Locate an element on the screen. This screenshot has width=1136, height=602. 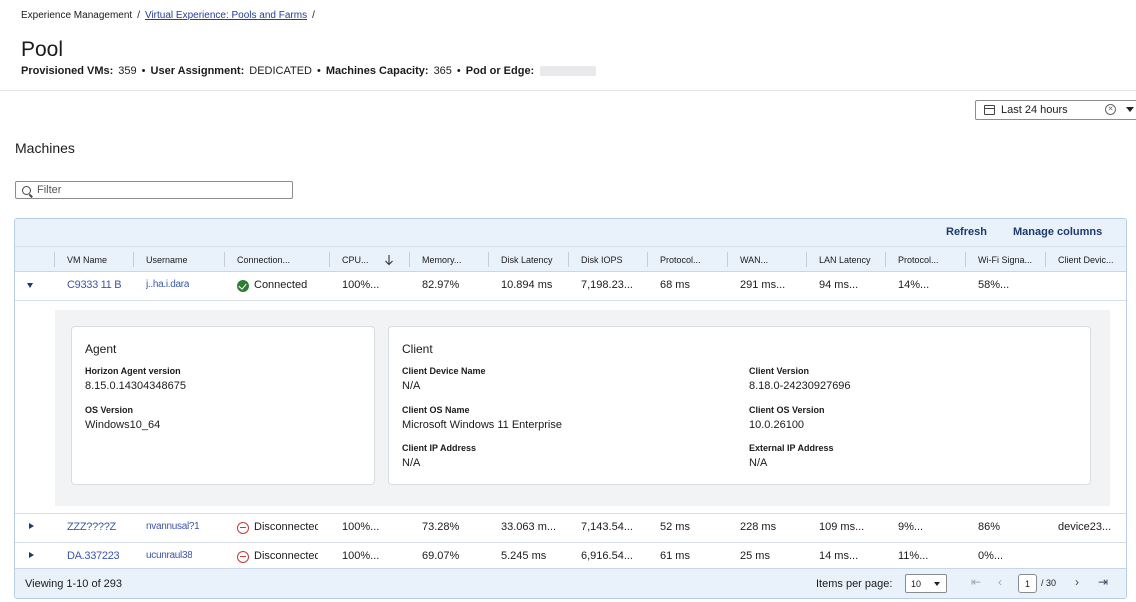
page-number-input: 1 is located at coordinates (1027, 583).